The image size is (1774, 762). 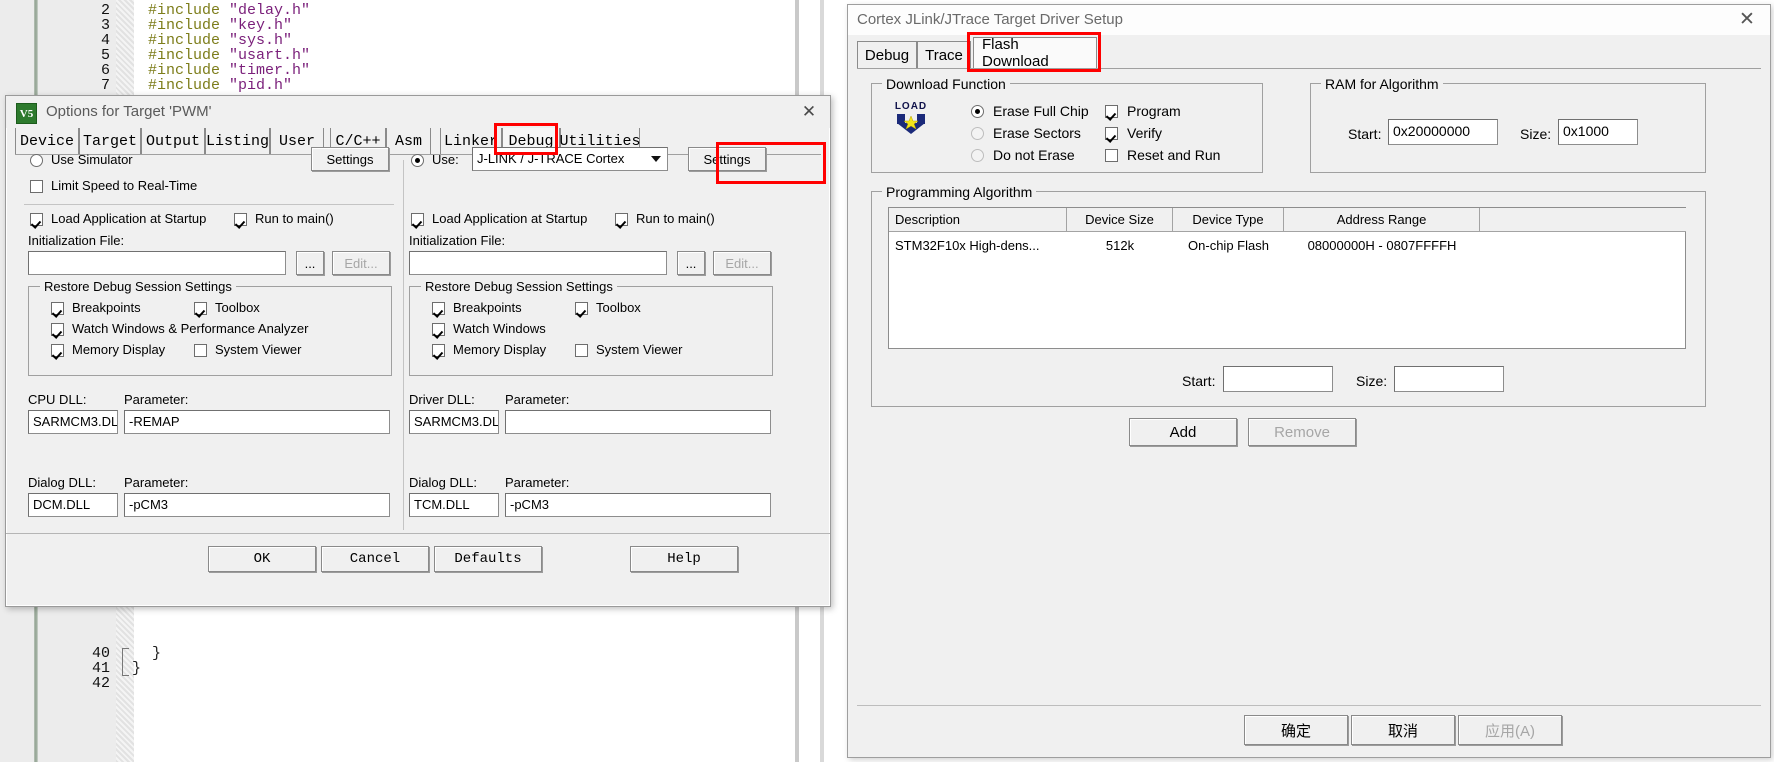 I want to click on driver-dll-parameter-input, so click(x=638, y=422).